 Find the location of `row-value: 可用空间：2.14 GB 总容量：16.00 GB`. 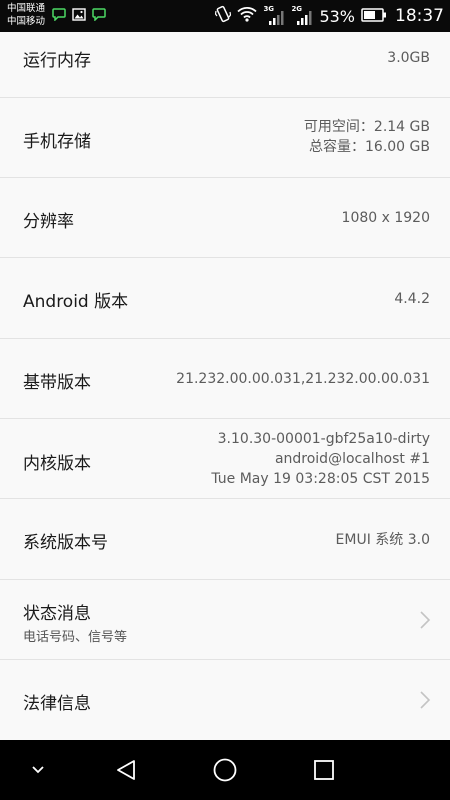

row-value: 可用空间：2.14 GB 总容量：16.00 GB is located at coordinates (366, 137).